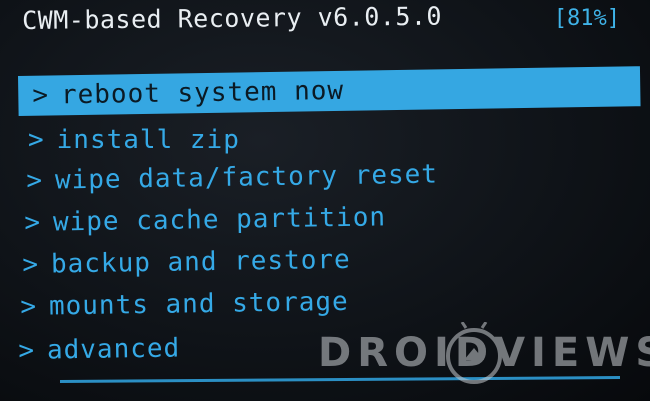  I want to click on menu-item-reboot-system-now: > reboot system now, so click(329, 91).